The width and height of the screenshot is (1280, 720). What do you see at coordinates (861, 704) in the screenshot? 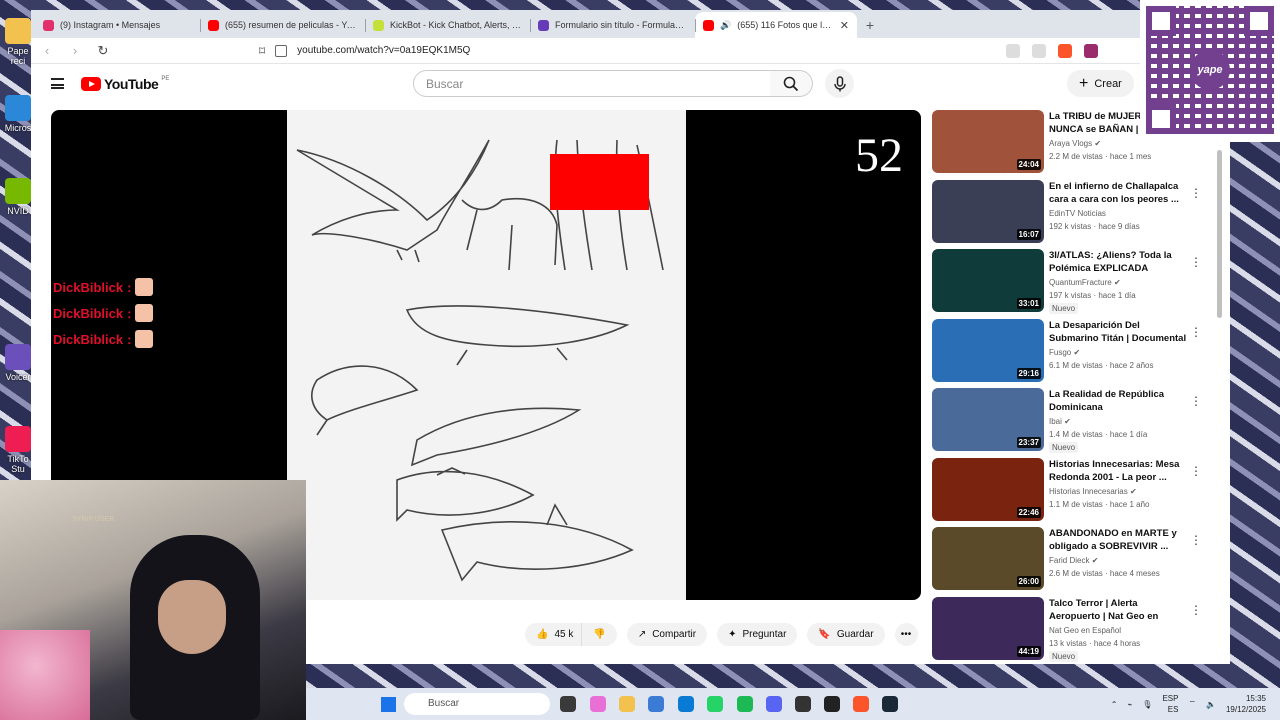
I see `brave-icon` at bounding box center [861, 704].